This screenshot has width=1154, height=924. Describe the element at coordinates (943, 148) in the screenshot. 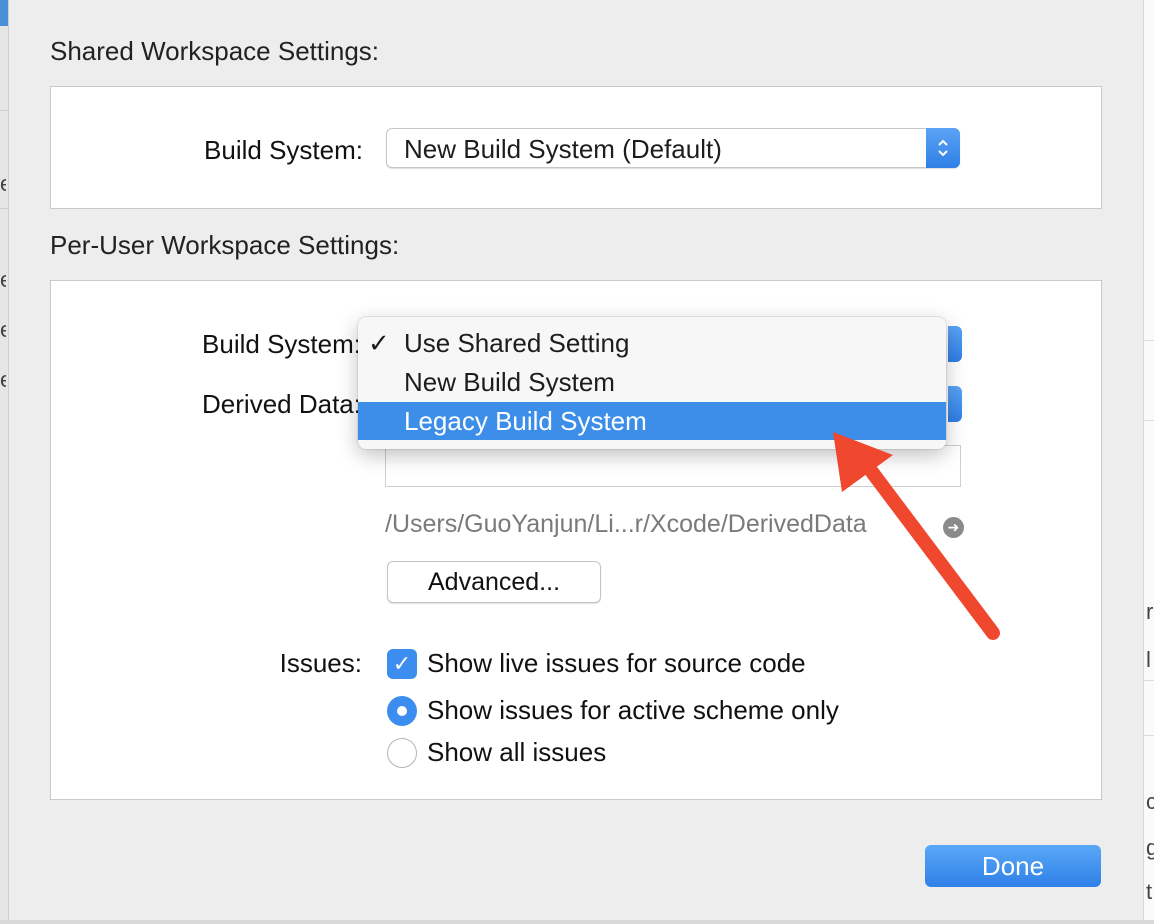

I see `updown-chevron-icon` at that location.